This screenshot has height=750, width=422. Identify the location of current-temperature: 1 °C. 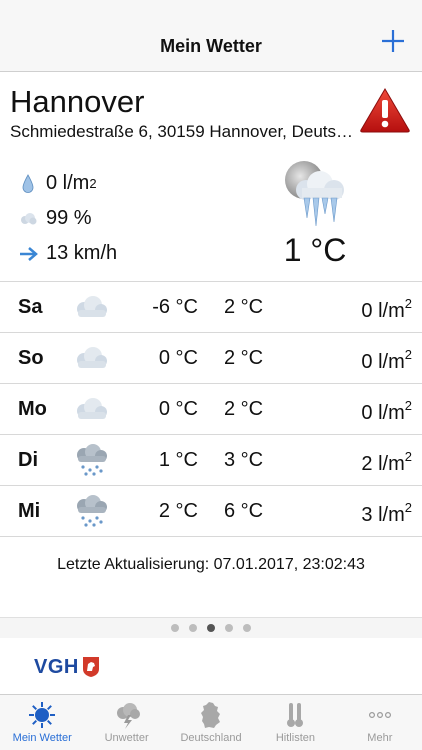
(315, 250).